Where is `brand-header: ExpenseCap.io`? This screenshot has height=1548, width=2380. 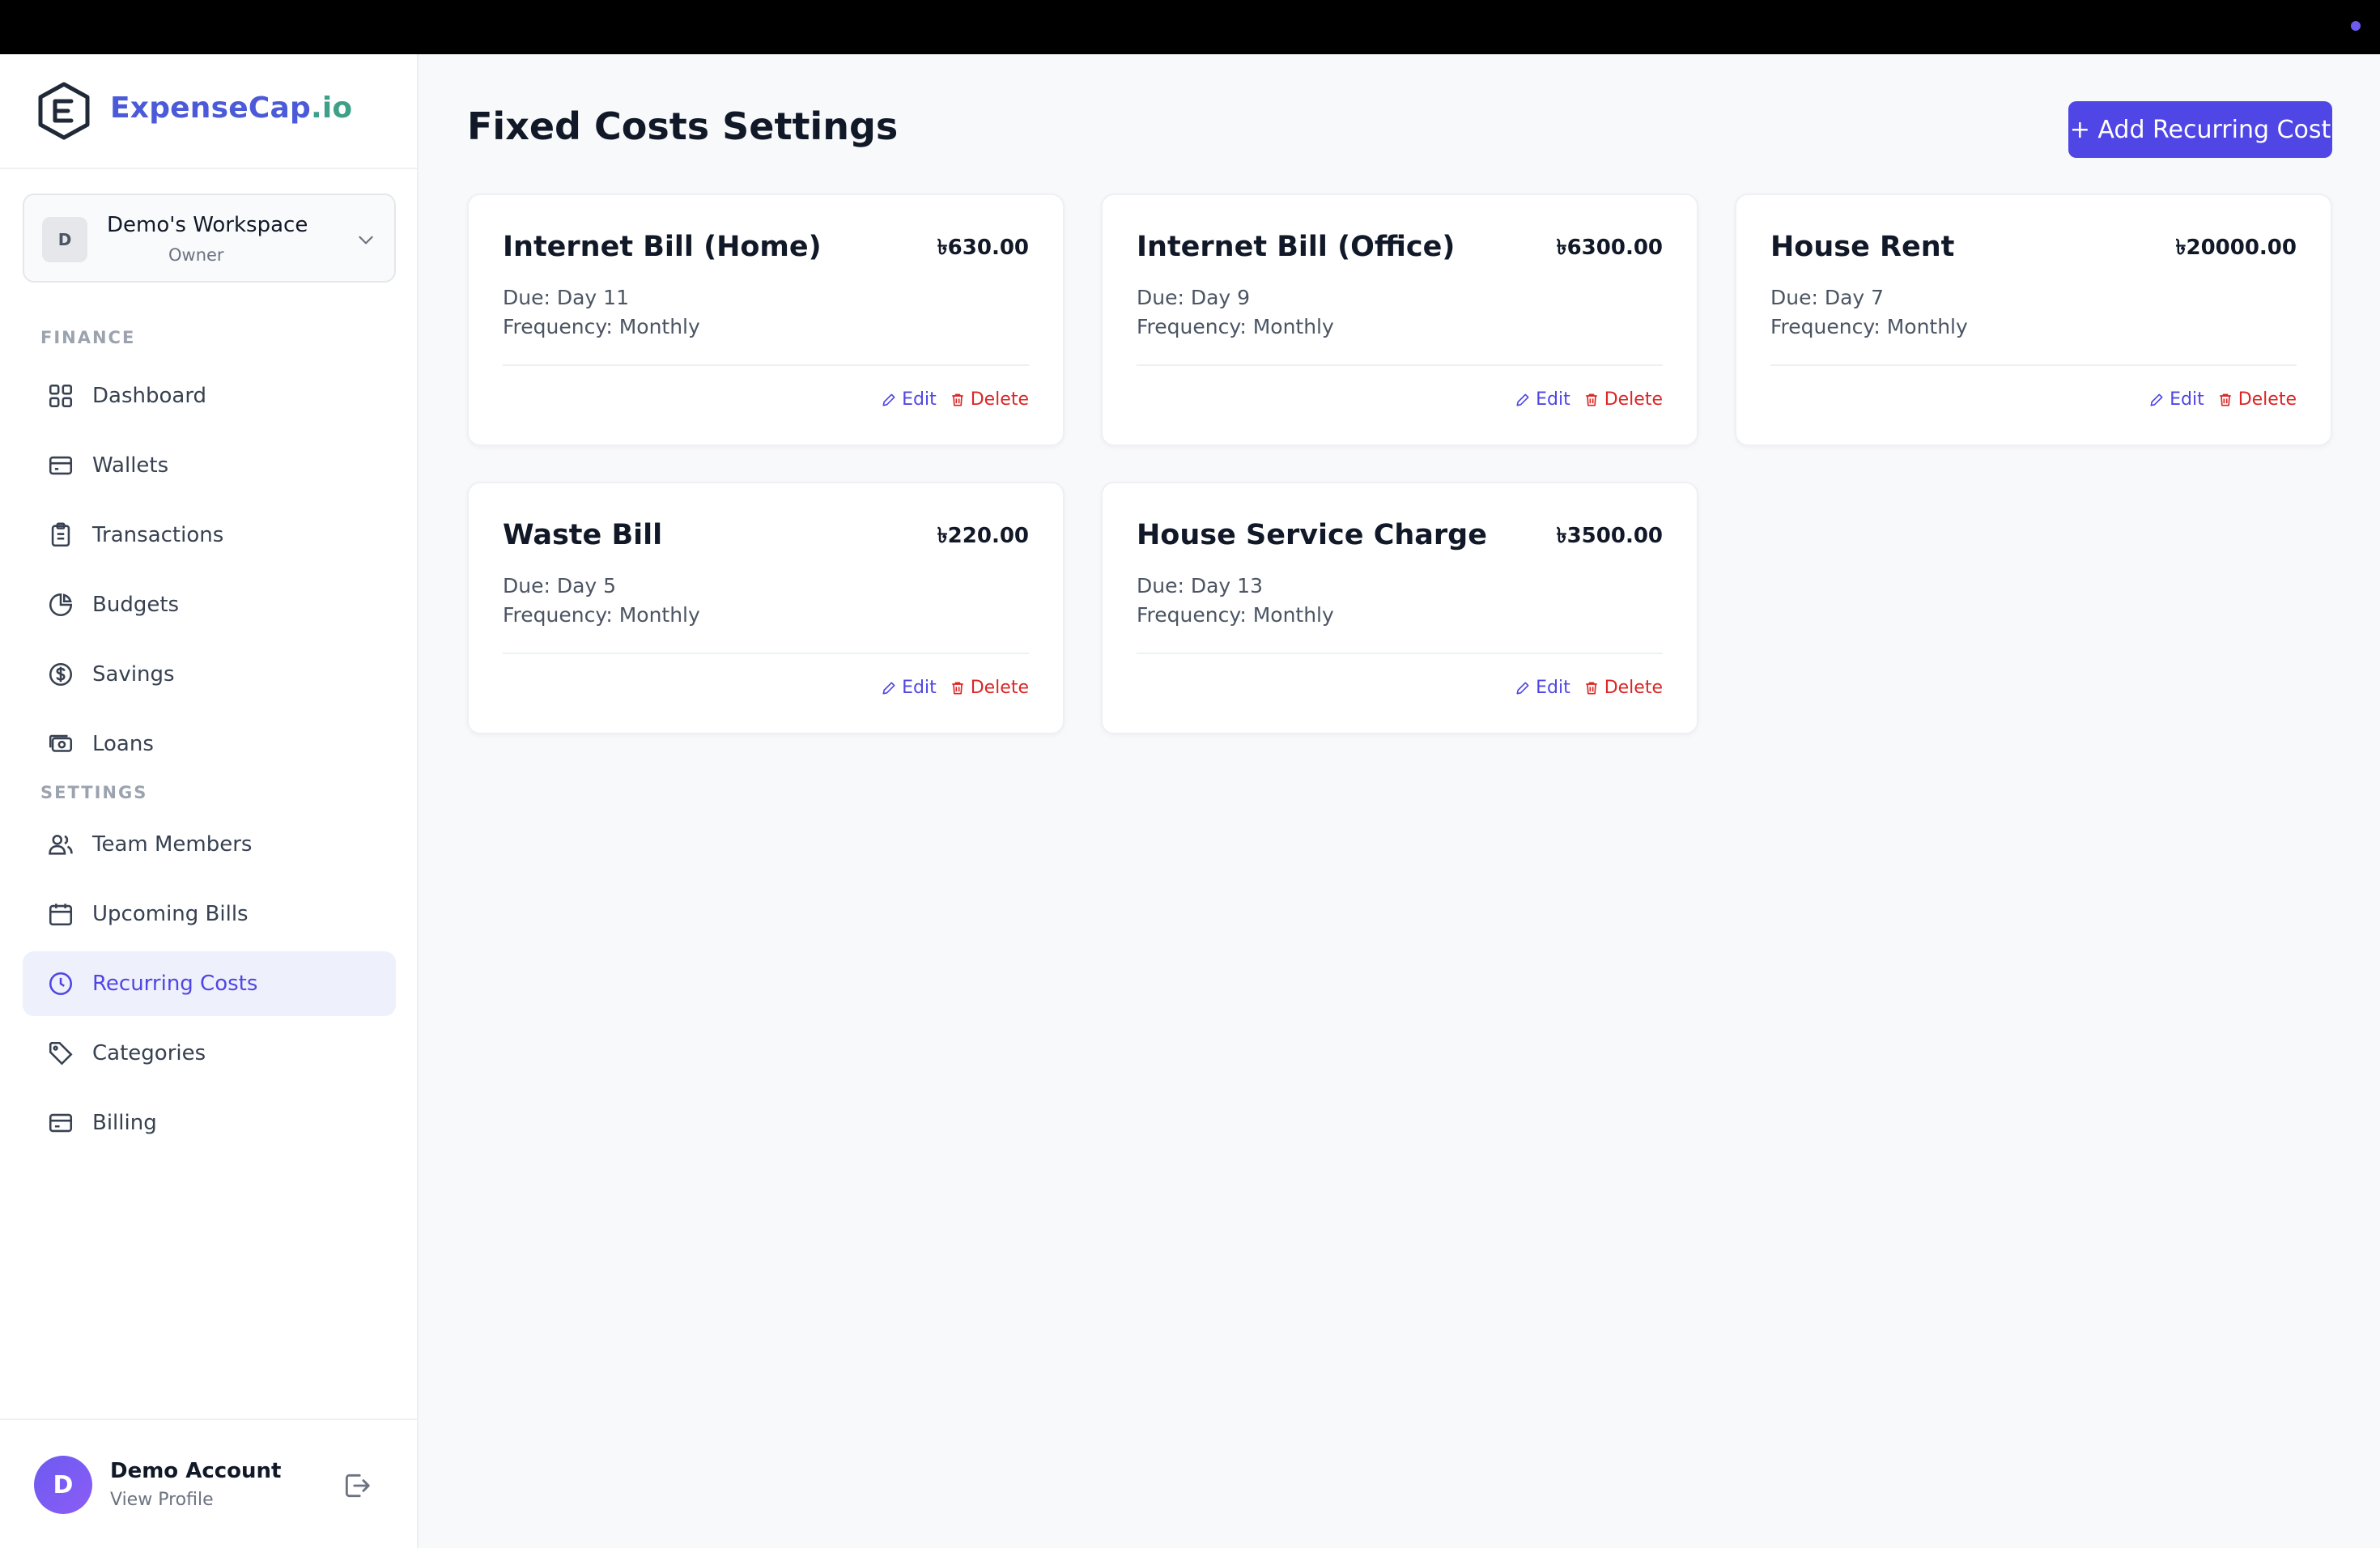 brand-header: ExpenseCap.io is located at coordinates (208, 112).